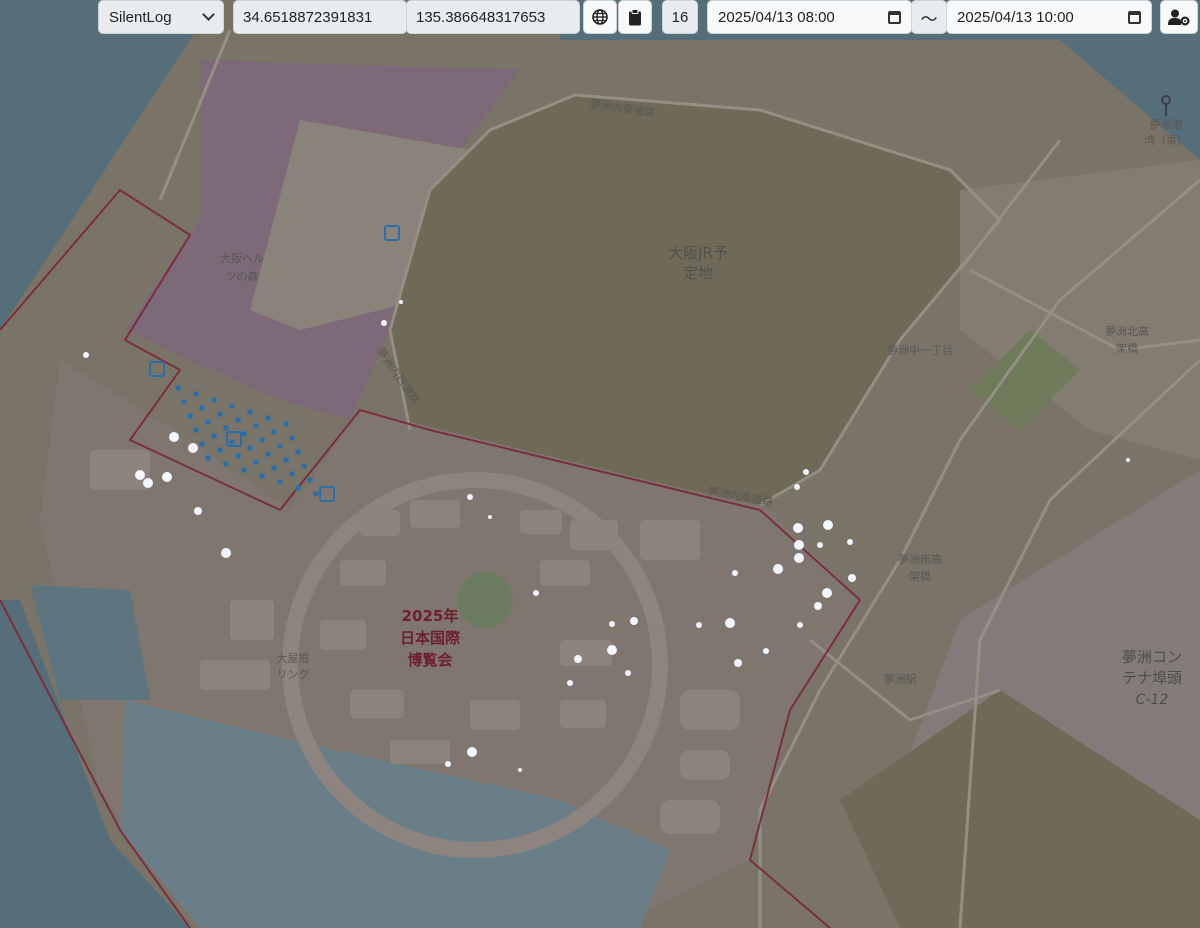 The height and width of the screenshot is (928, 1200). I want to click on globe-icon, so click(600, 17).